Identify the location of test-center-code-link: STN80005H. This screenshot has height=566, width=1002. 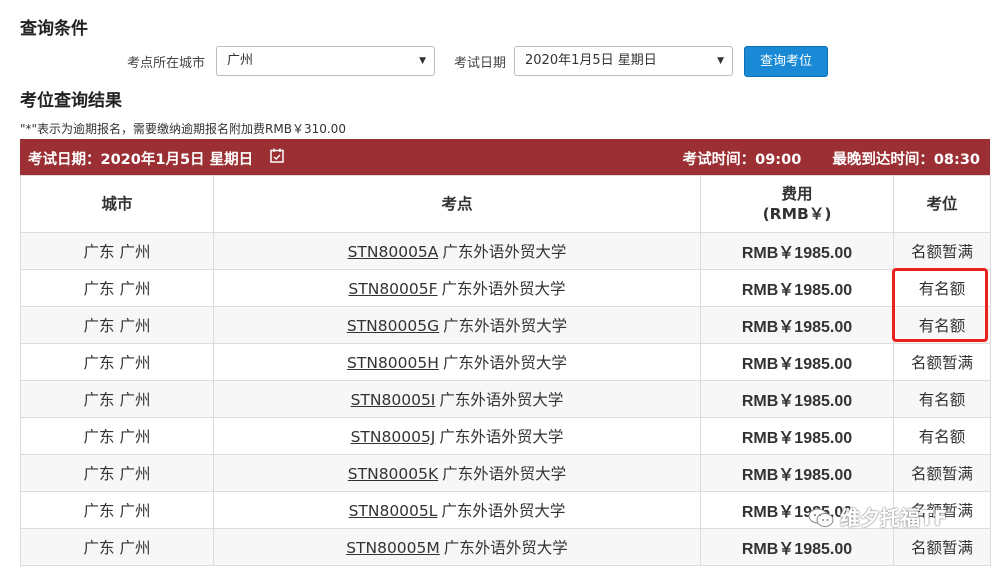
(393, 363).